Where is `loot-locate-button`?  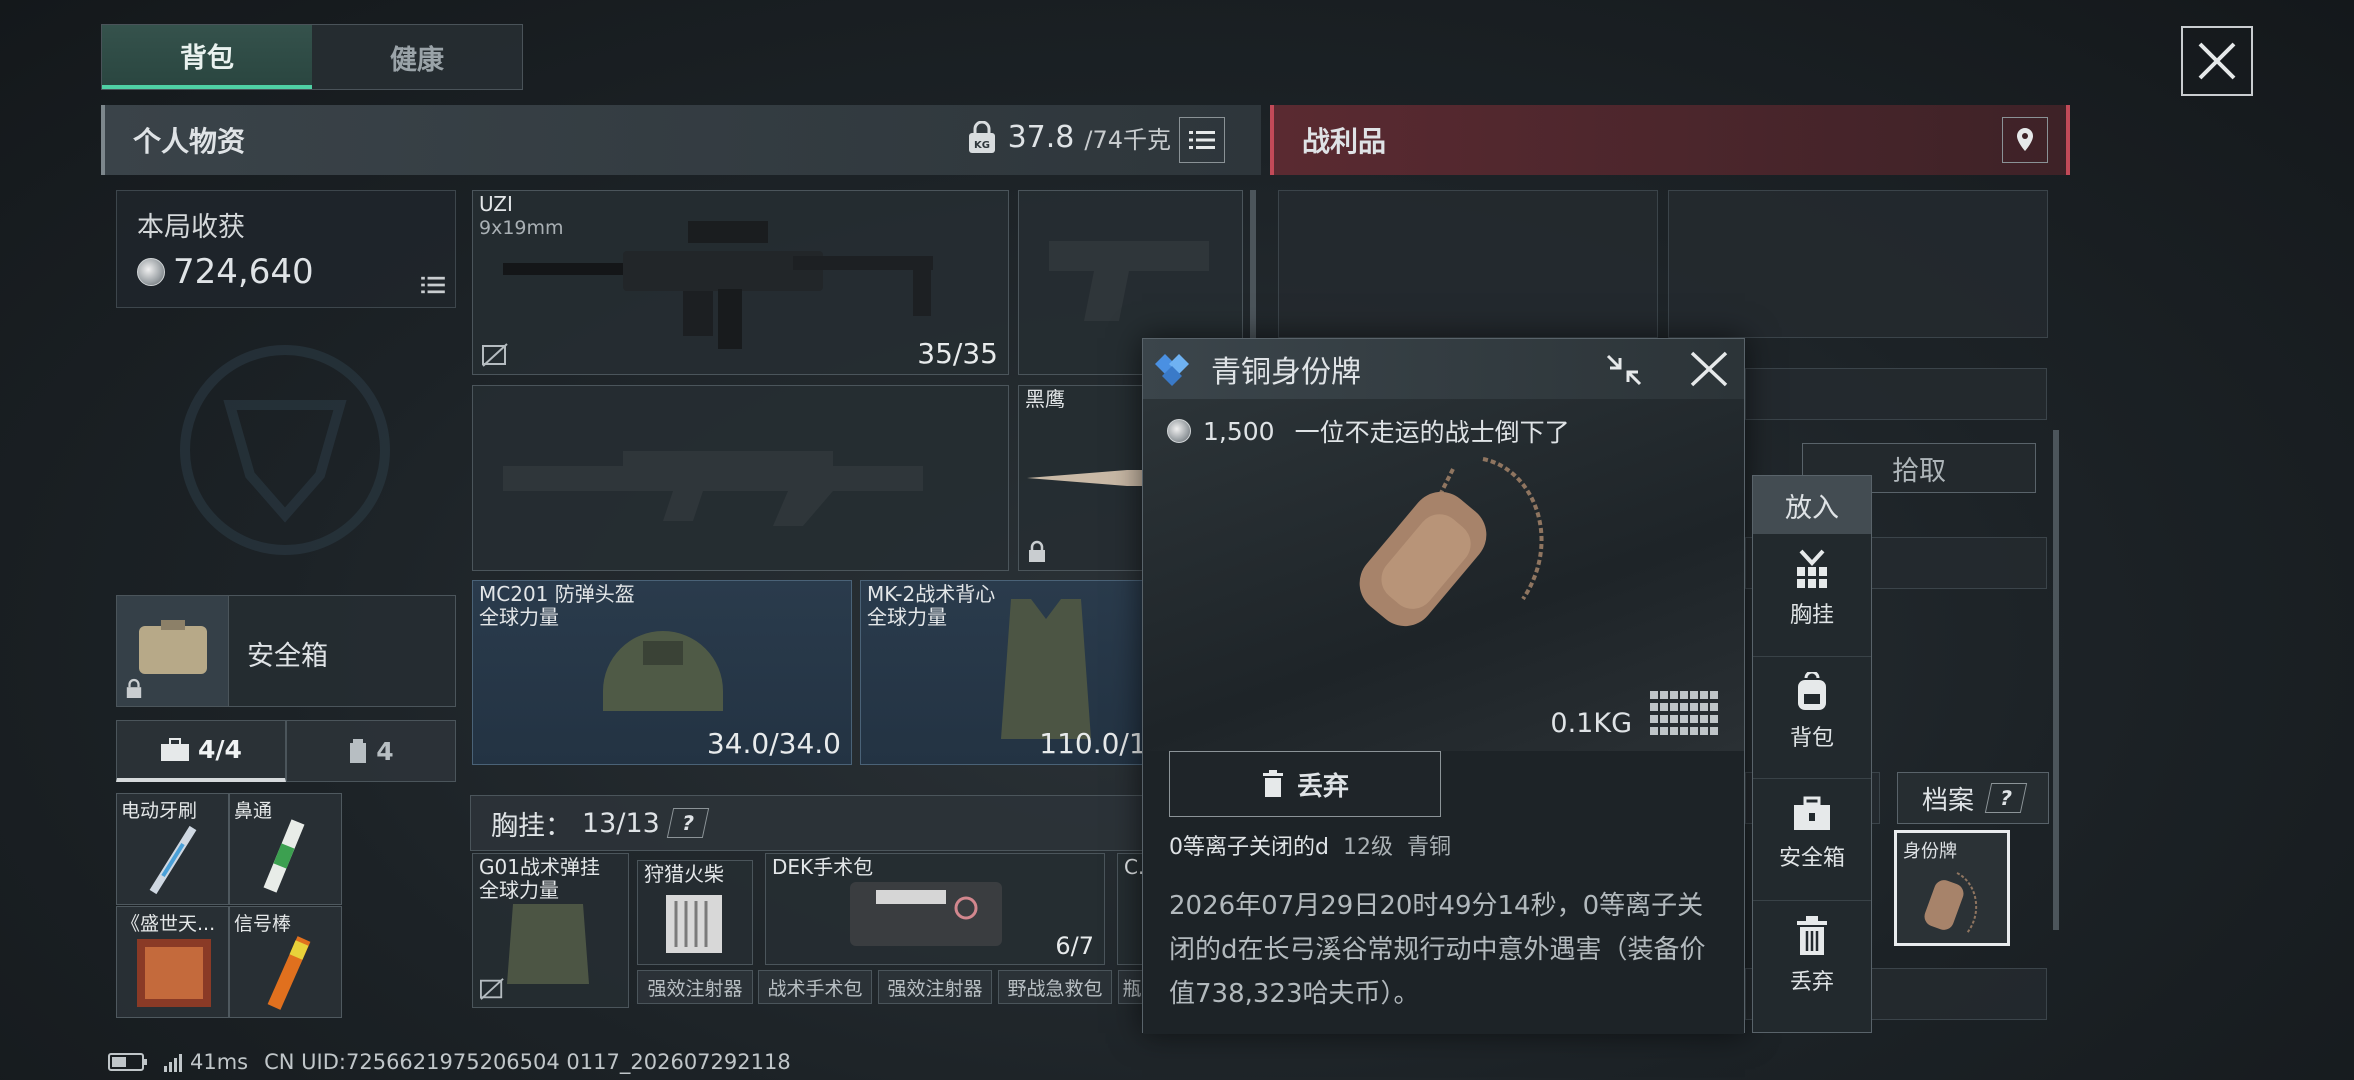 loot-locate-button is located at coordinates (2025, 140).